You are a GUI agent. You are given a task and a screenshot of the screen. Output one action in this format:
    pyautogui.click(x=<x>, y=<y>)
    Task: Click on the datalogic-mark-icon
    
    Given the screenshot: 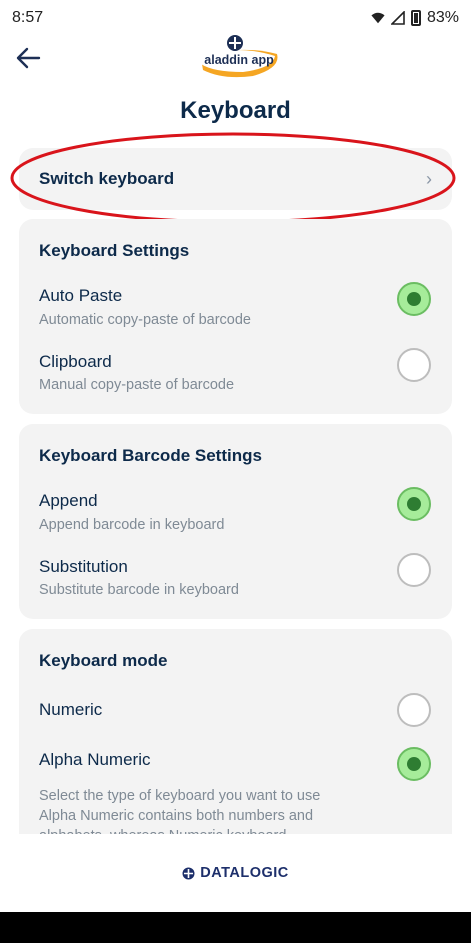 What is the action you would take?
    pyautogui.click(x=188, y=873)
    